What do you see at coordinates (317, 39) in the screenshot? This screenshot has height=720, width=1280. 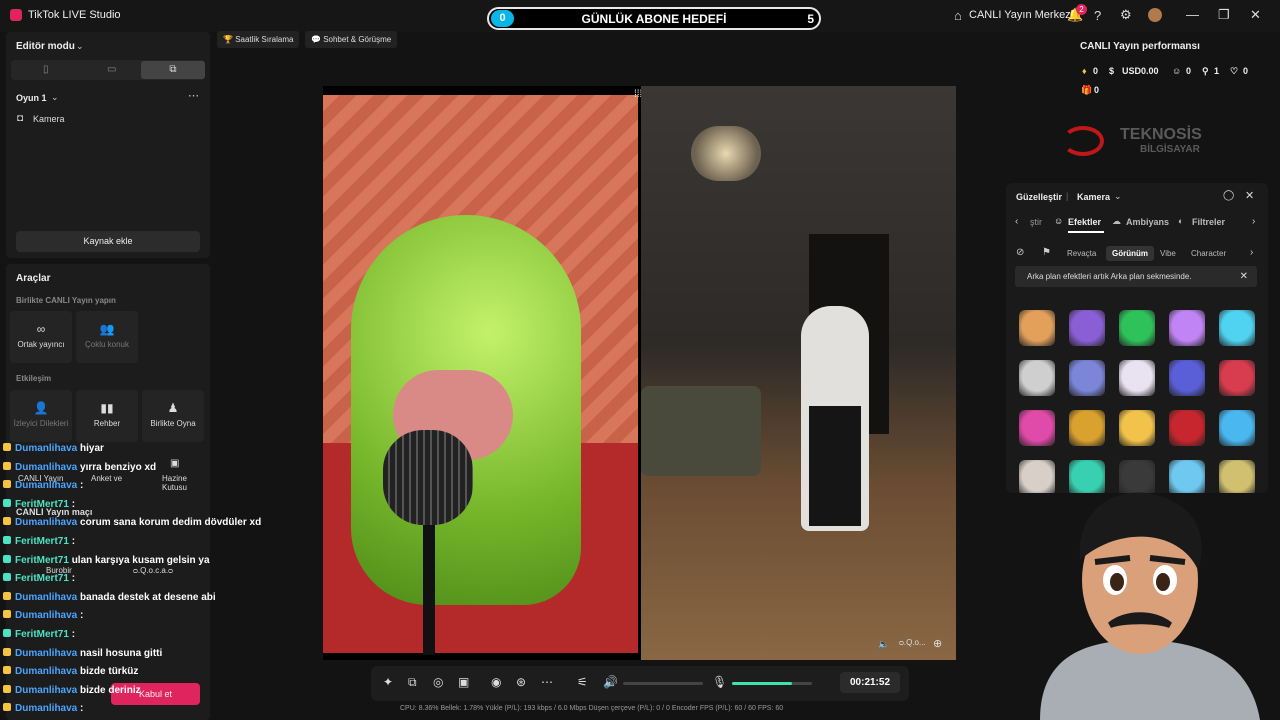 I see `chat-icon: 💬` at bounding box center [317, 39].